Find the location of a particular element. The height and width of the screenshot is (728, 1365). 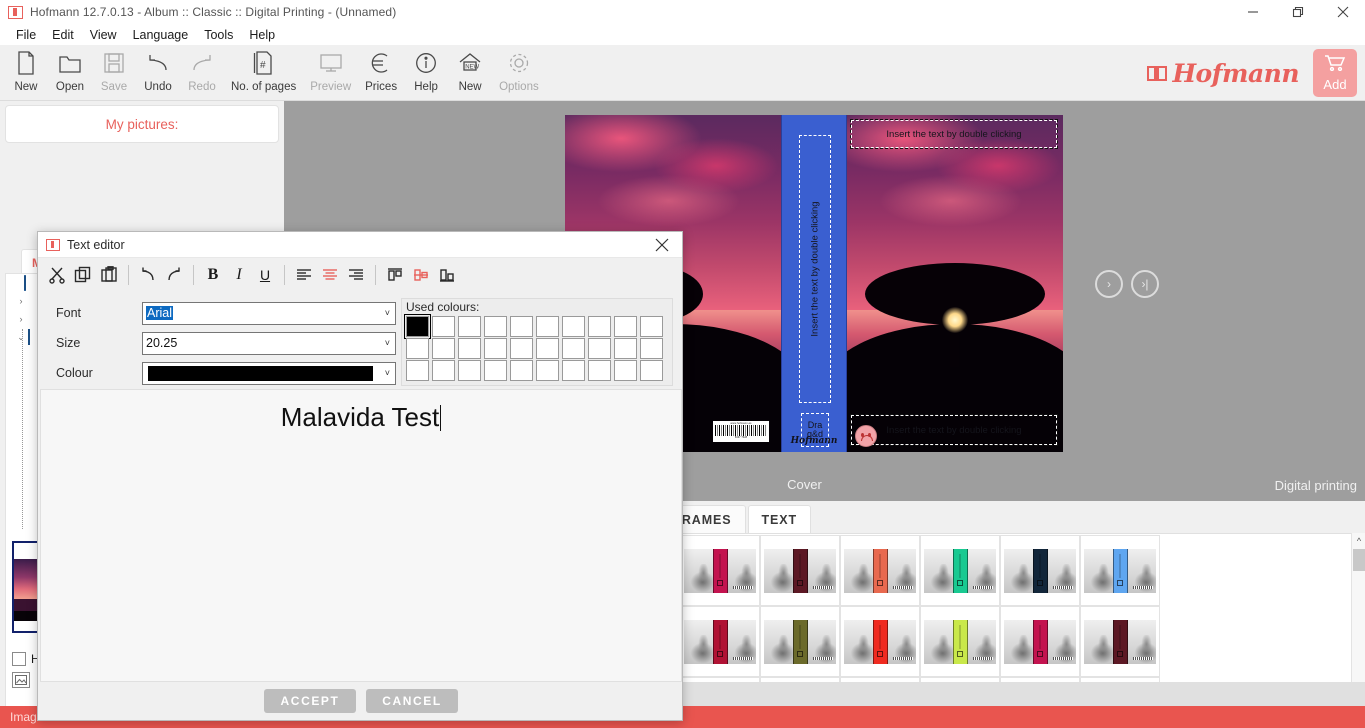

menu-item-file: File is located at coordinates (26, 34).